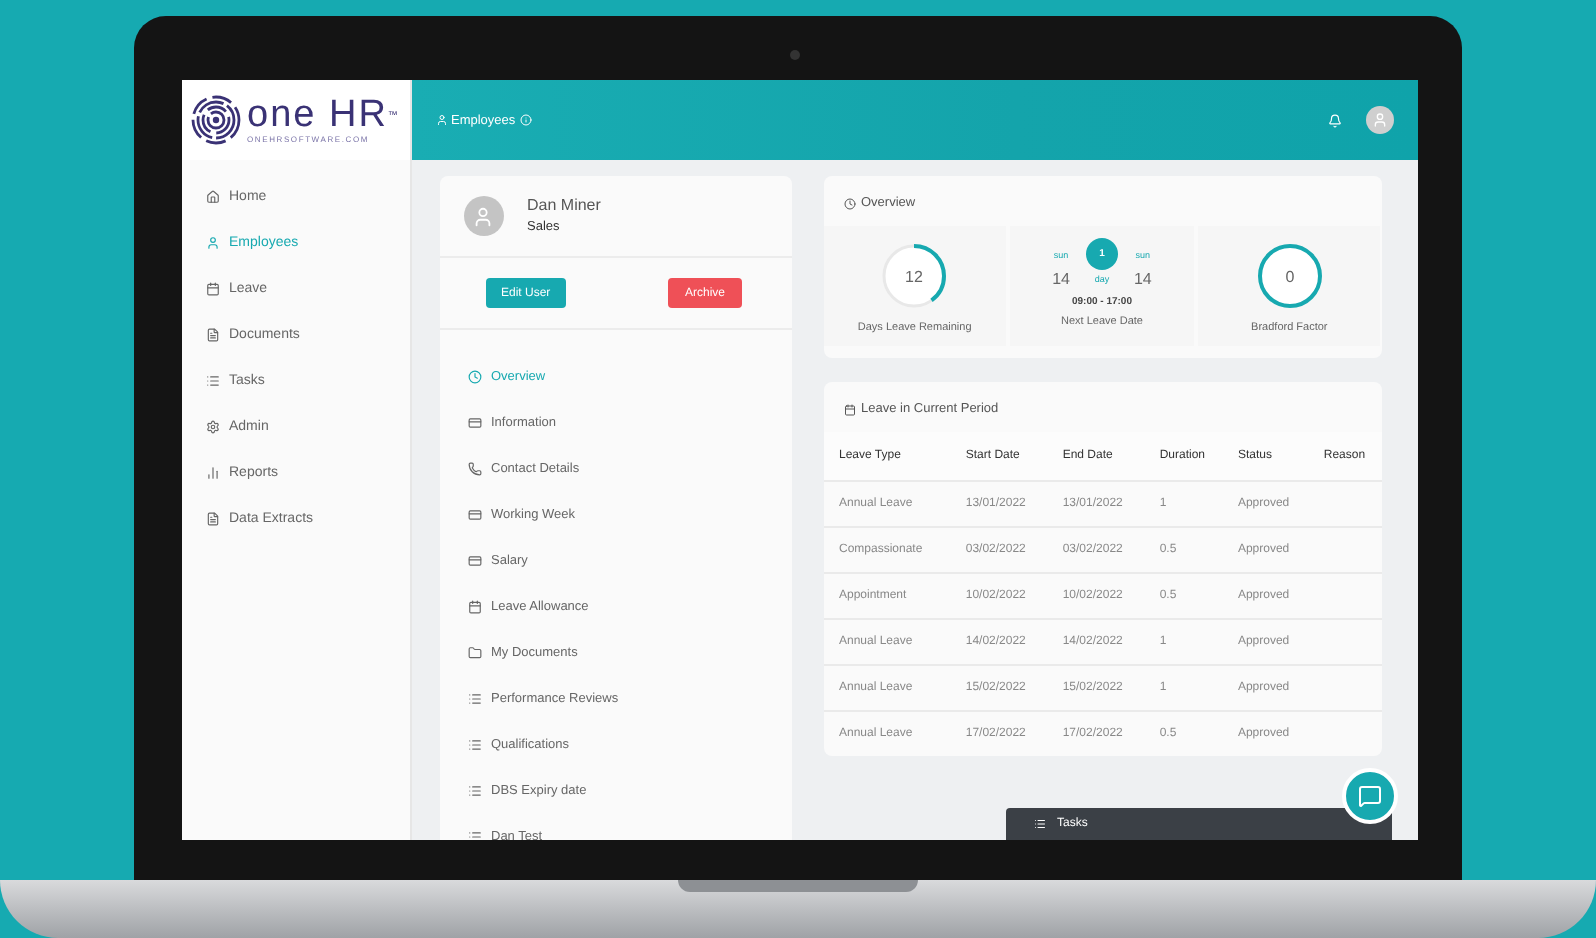 The width and height of the screenshot is (1596, 938). Describe the element at coordinates (525, 120) in the screenshot. I see `info-icon` at that location.